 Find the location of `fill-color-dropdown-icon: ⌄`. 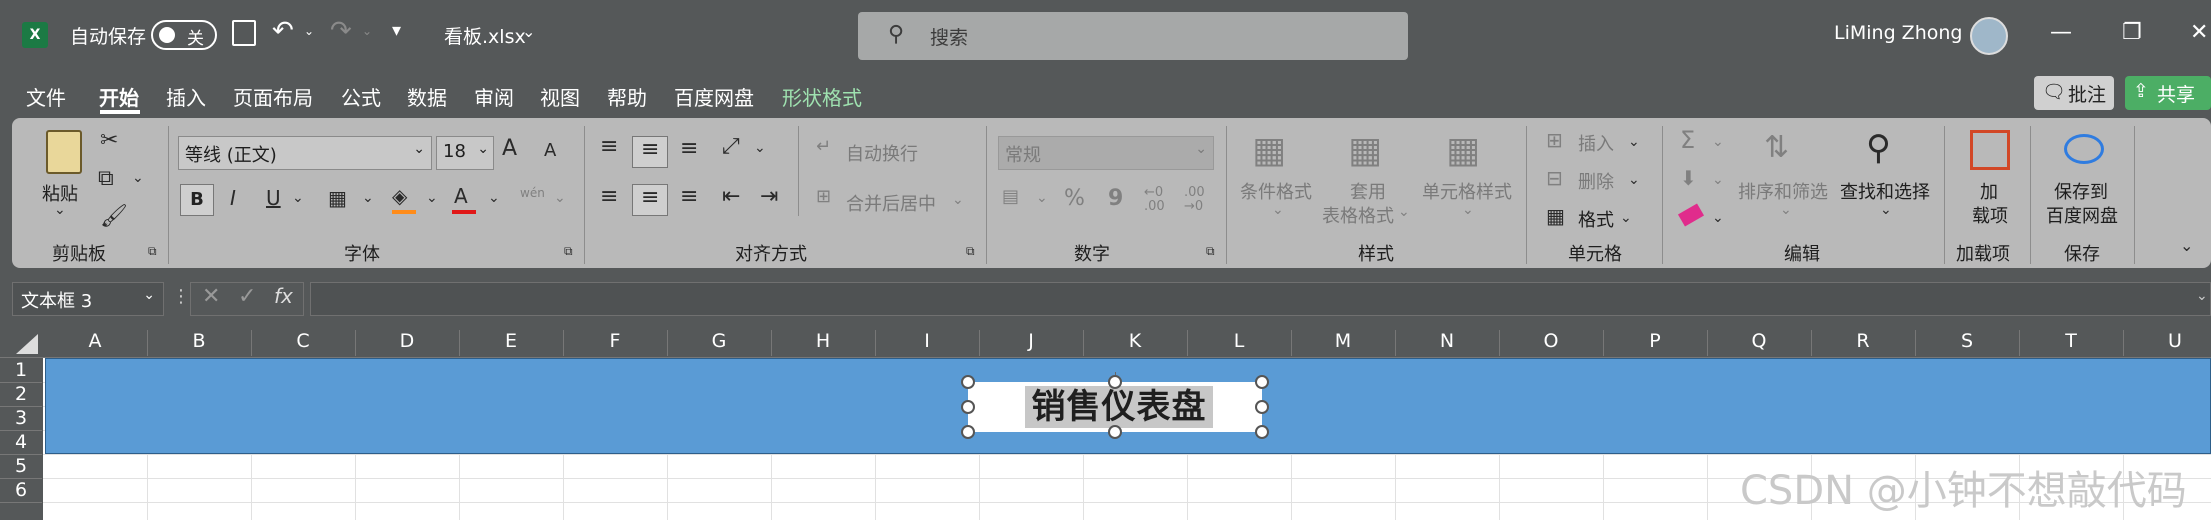

fill-color-dropdown-icon: ⌄ is located at coordinates (432, 198).